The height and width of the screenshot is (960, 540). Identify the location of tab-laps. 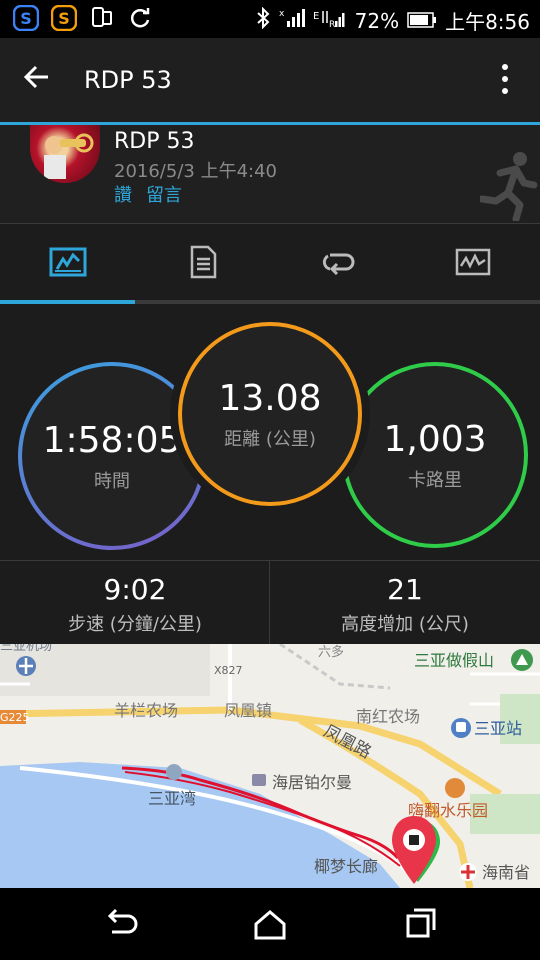
(337, 264).